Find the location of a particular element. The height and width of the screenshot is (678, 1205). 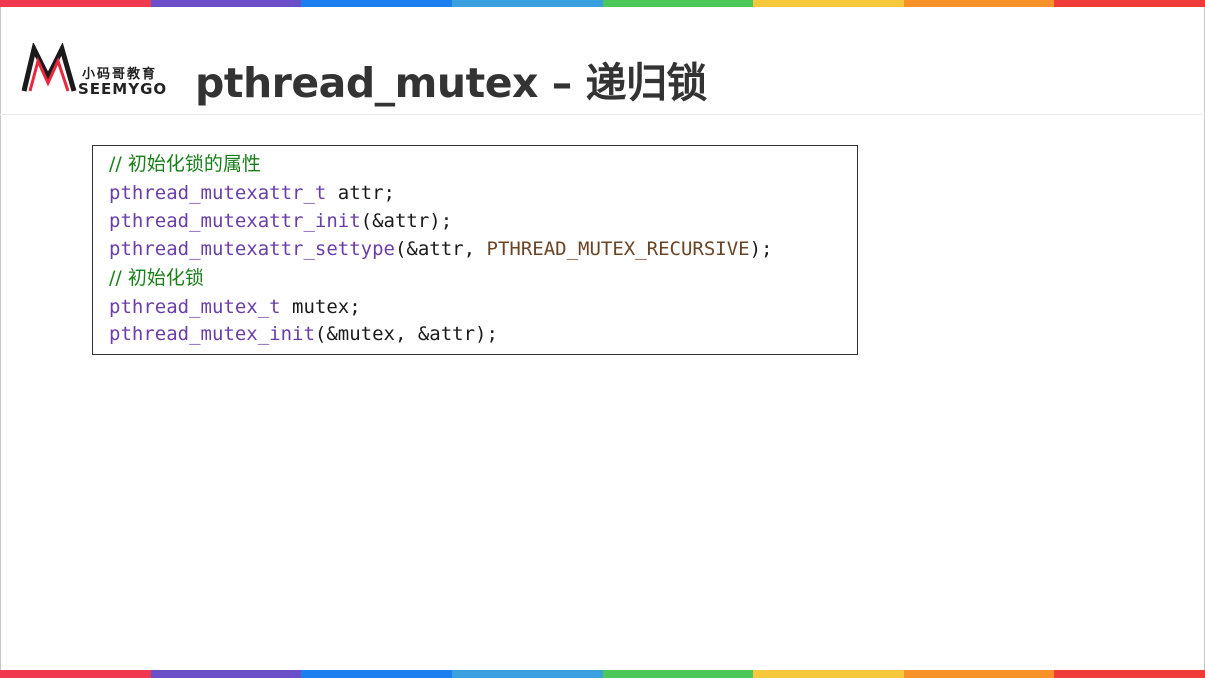

code-identifier: pthread_mutexattr_t is located at coordinates (218, 193).